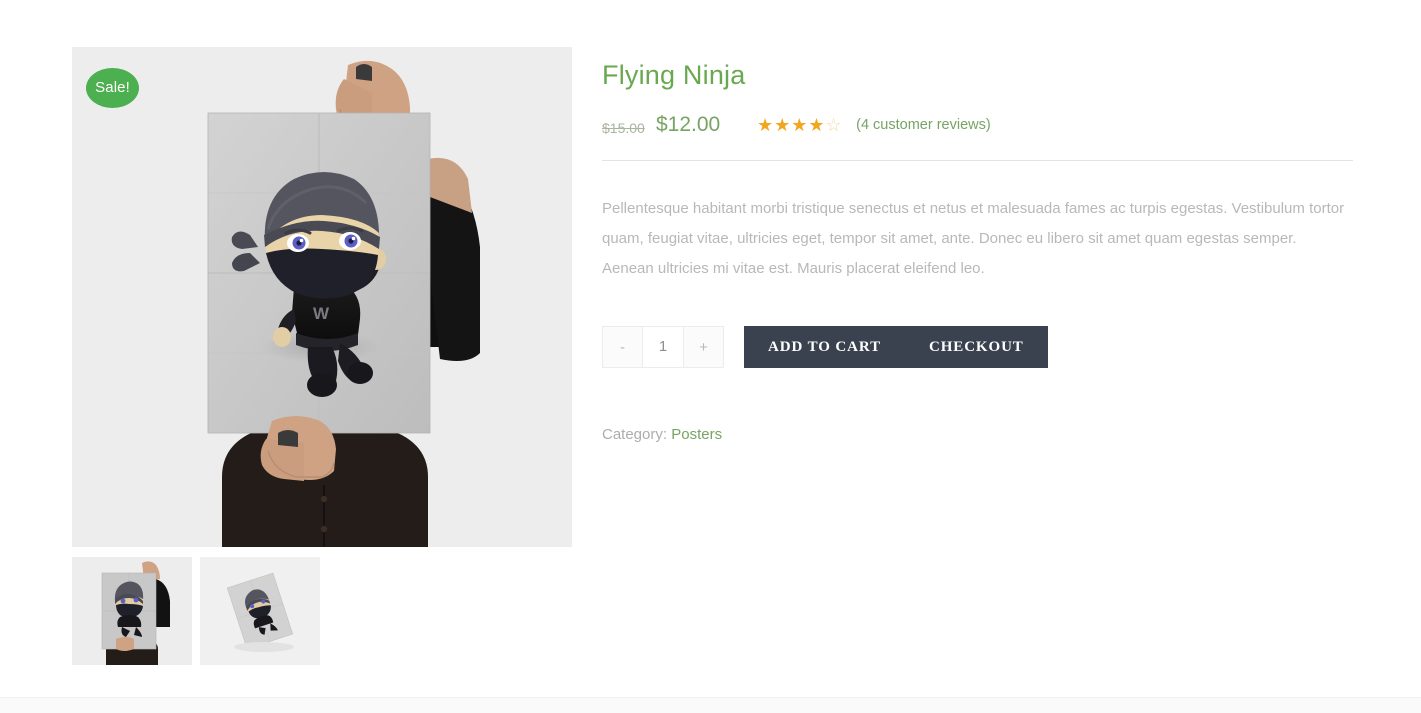 The height and width of the screenshot is (713, 1421). What do you see at coordinates (791, 125) in the screenshot?
I see `stars-filled-icon: ★★★★` at bounding box center [791, 125].